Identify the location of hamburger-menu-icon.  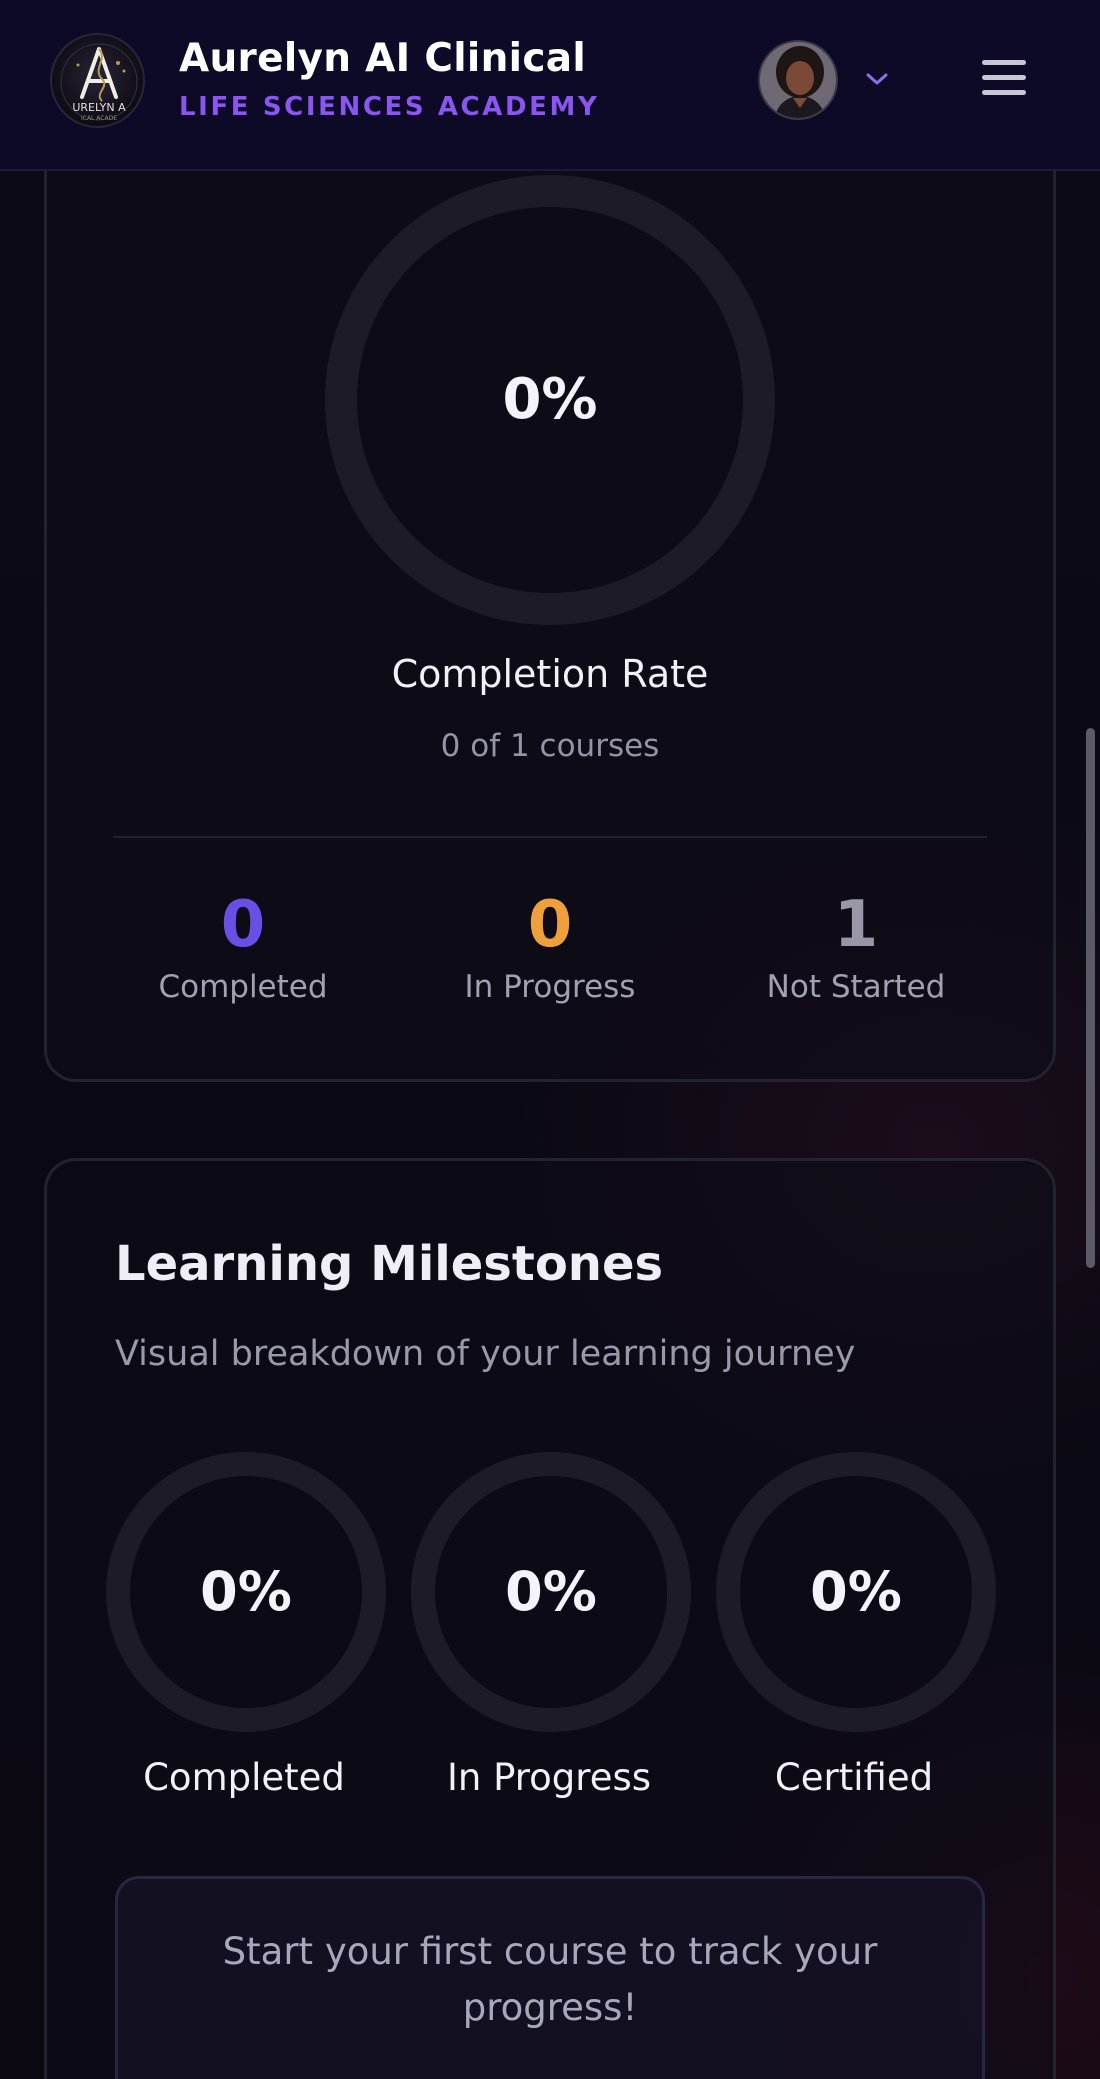
(1004, 78).